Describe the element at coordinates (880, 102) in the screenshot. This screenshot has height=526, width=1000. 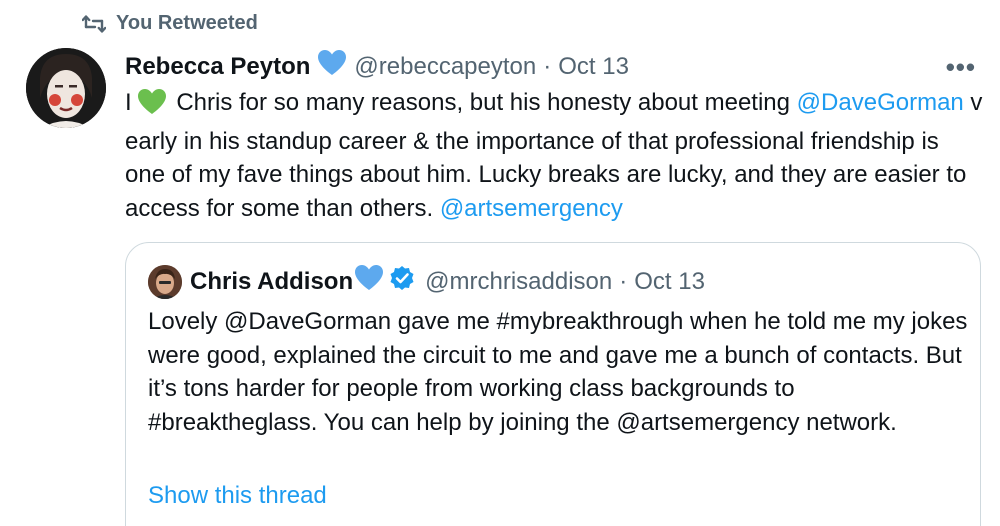
I see `mention-link: @DaveGorman` at that location.